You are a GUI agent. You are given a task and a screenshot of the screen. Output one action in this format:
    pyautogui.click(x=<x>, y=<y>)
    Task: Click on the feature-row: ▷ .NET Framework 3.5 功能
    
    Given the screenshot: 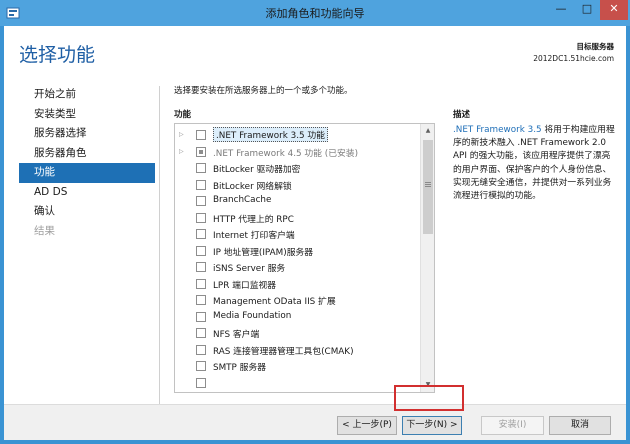 What is the action you would take?
    pyautogui.click(x=297, y=135)
    